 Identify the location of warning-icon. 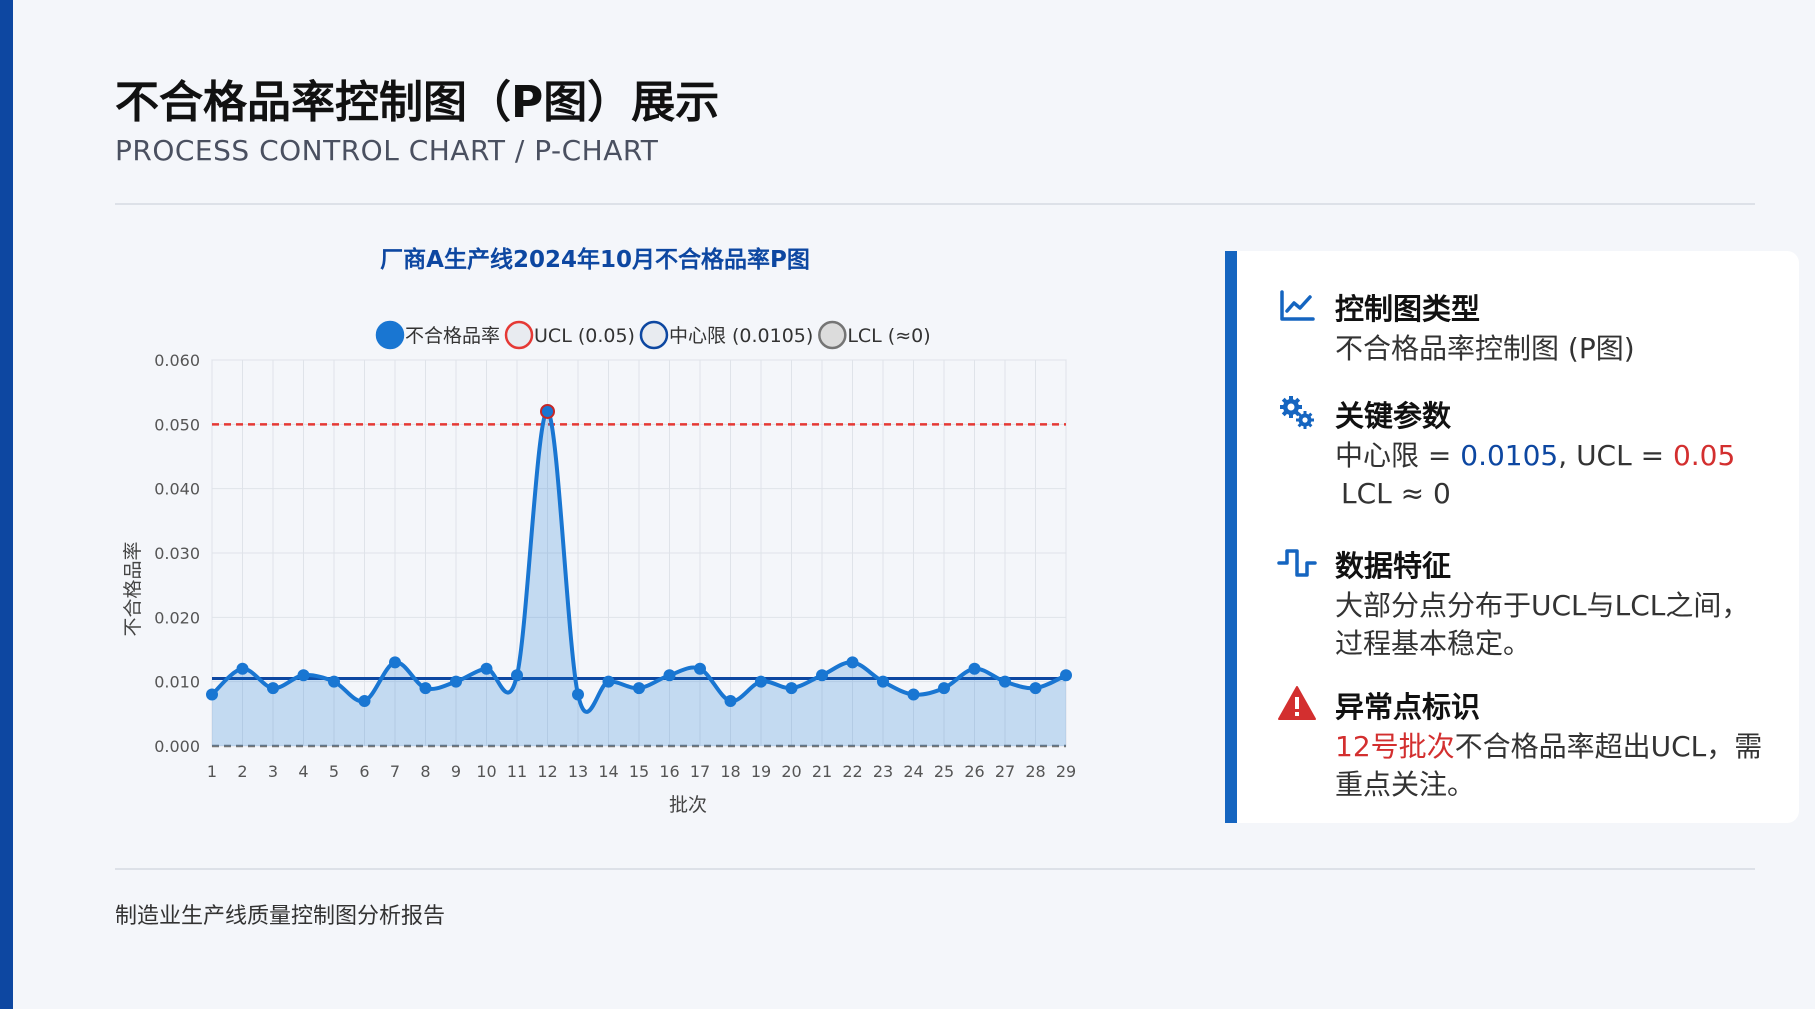
(1297, 703).